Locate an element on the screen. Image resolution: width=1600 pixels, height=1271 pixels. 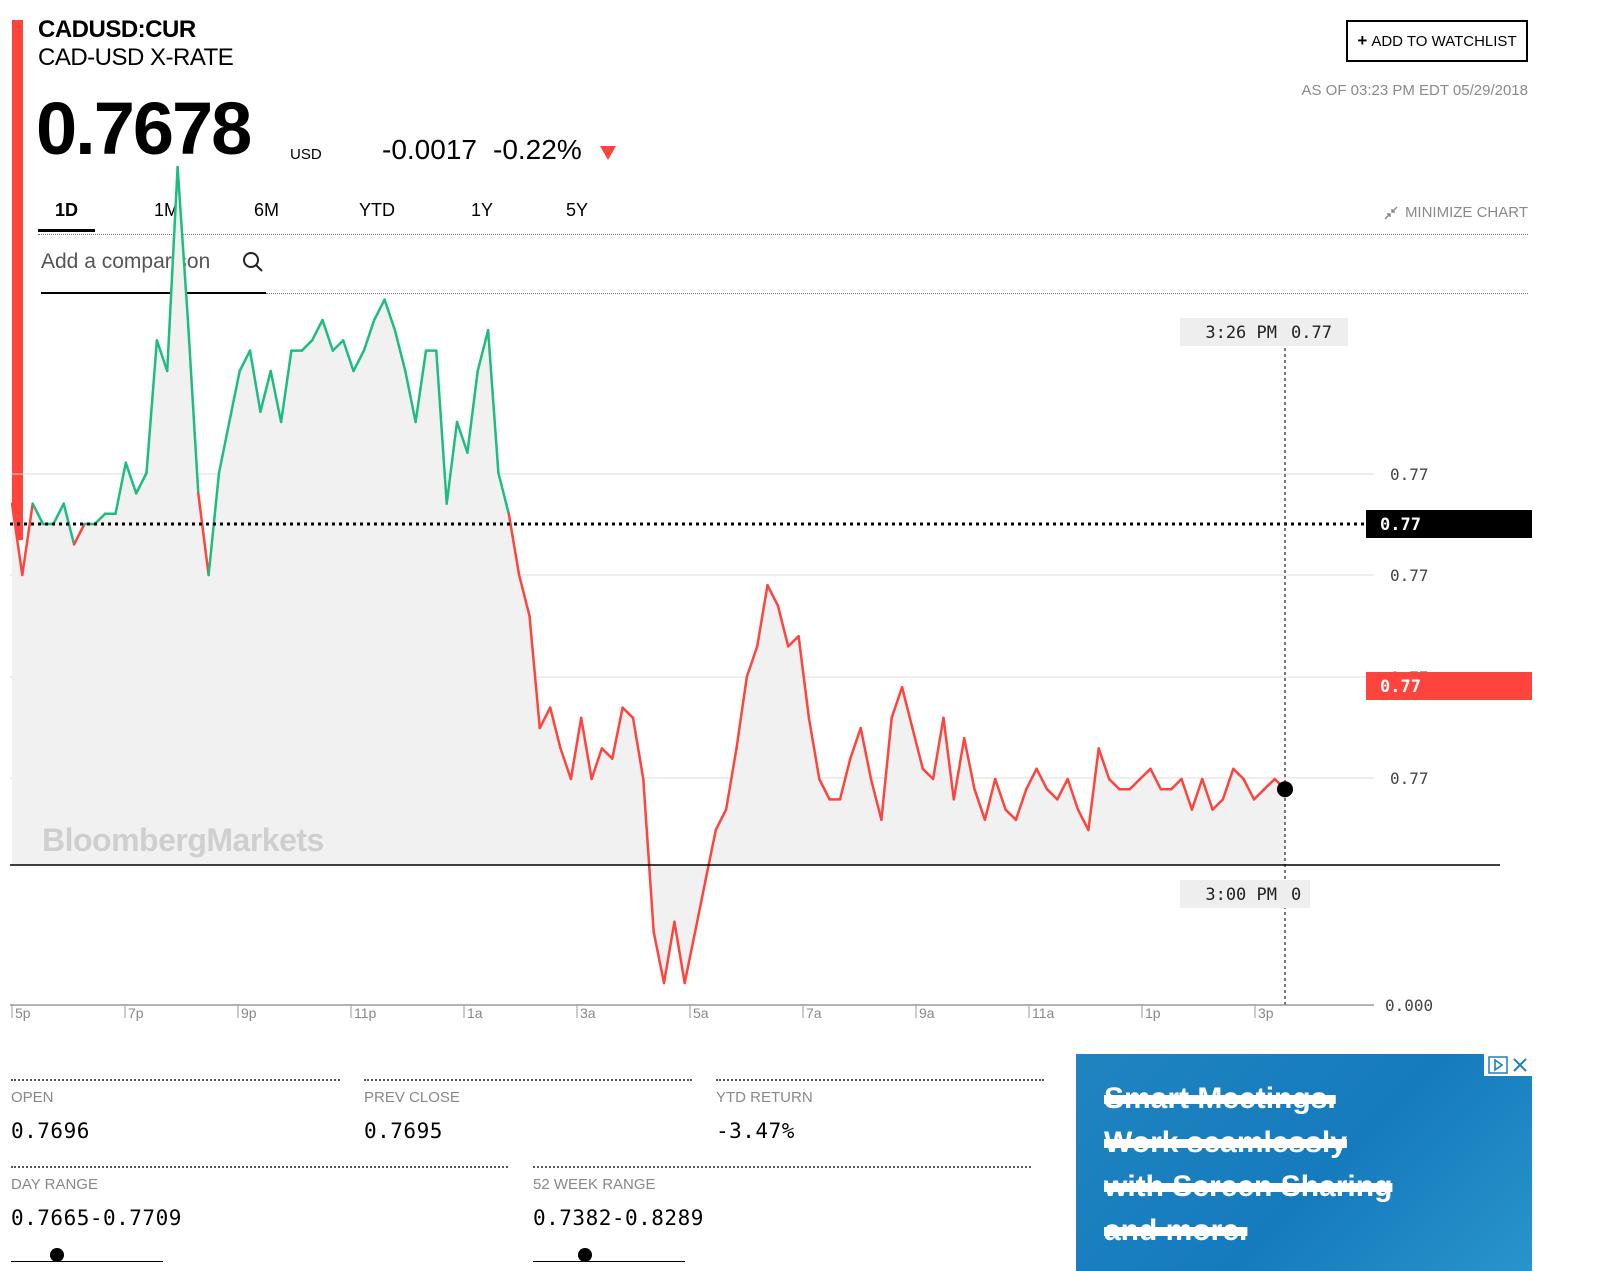
x-axis: 5p 7p 9p 11p 1a 3a 5a 7a 9a 11a 1p 3p is located at coordinates (642, 1013).